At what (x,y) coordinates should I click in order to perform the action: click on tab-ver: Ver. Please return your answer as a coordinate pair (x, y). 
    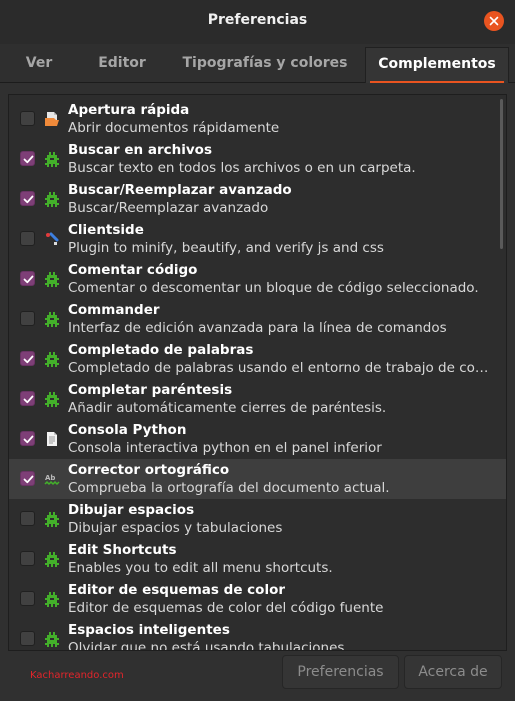
    Looking at the image, I should click on (39, 63).